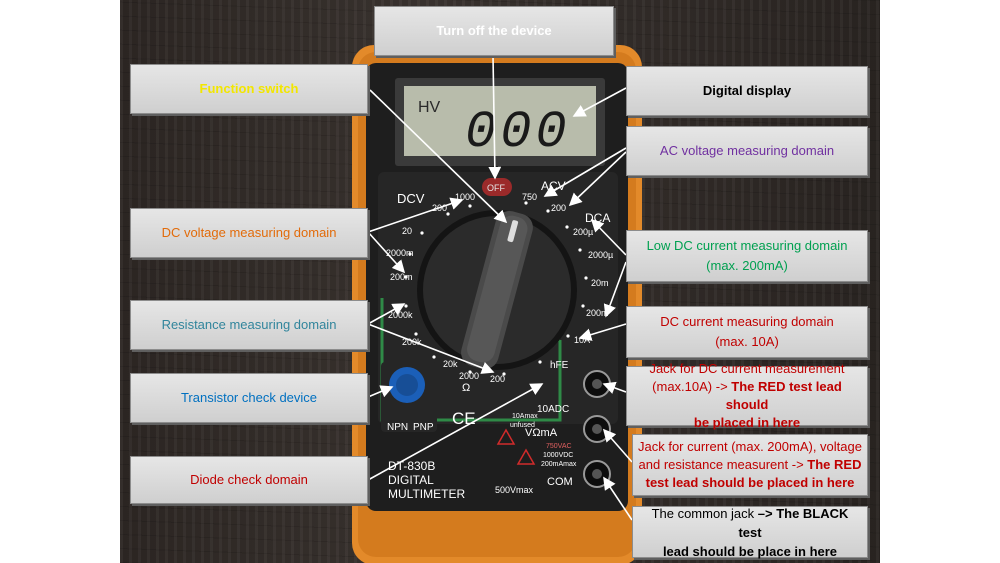 Image resolution: width=1000 pixels, height=563 pixels. What do you see at coordinates (464, 418) in the screenshot?
I see `ce-mark: CE` at bounding box center [464, 418].